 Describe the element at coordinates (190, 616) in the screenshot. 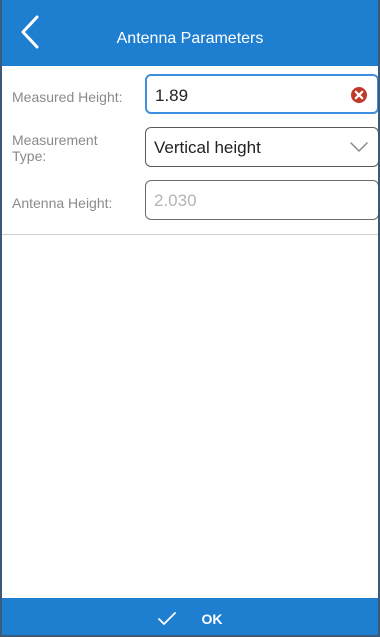

I see `ok-button: OK` at that location.